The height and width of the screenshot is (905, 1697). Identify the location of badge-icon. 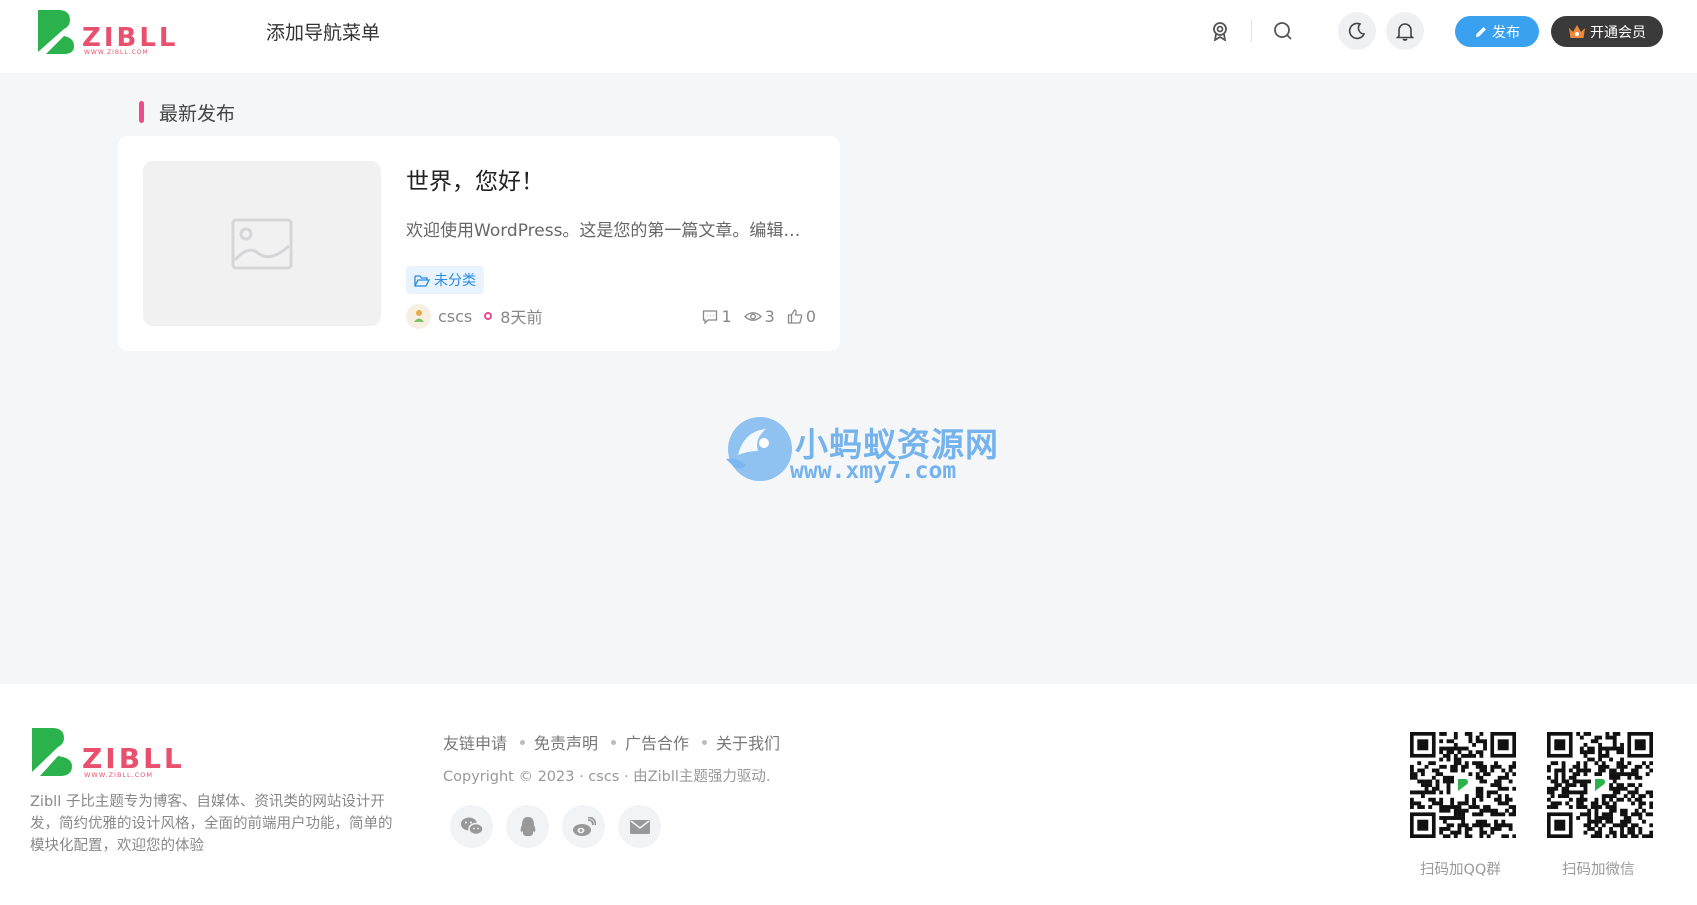
(1220, 31).